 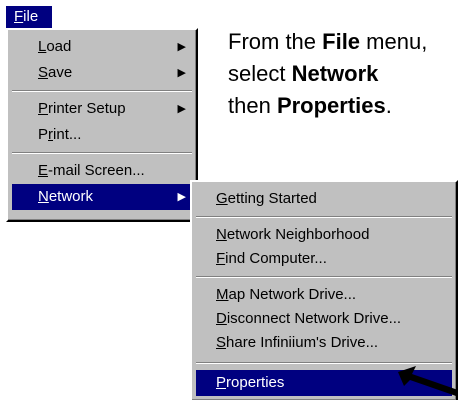 I want to click on caption-emphasis: Network, so click(x=335, y=73).